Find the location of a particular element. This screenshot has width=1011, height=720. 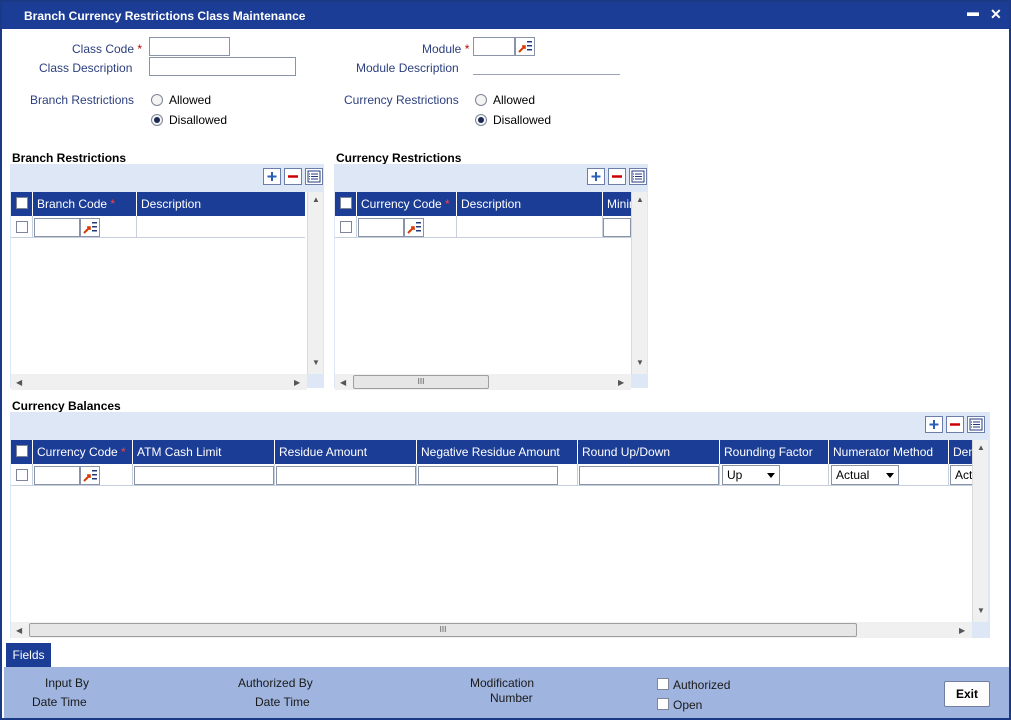

col-negative-residue-amount: Negative Residue Amount is located at coordinates (497, 452).